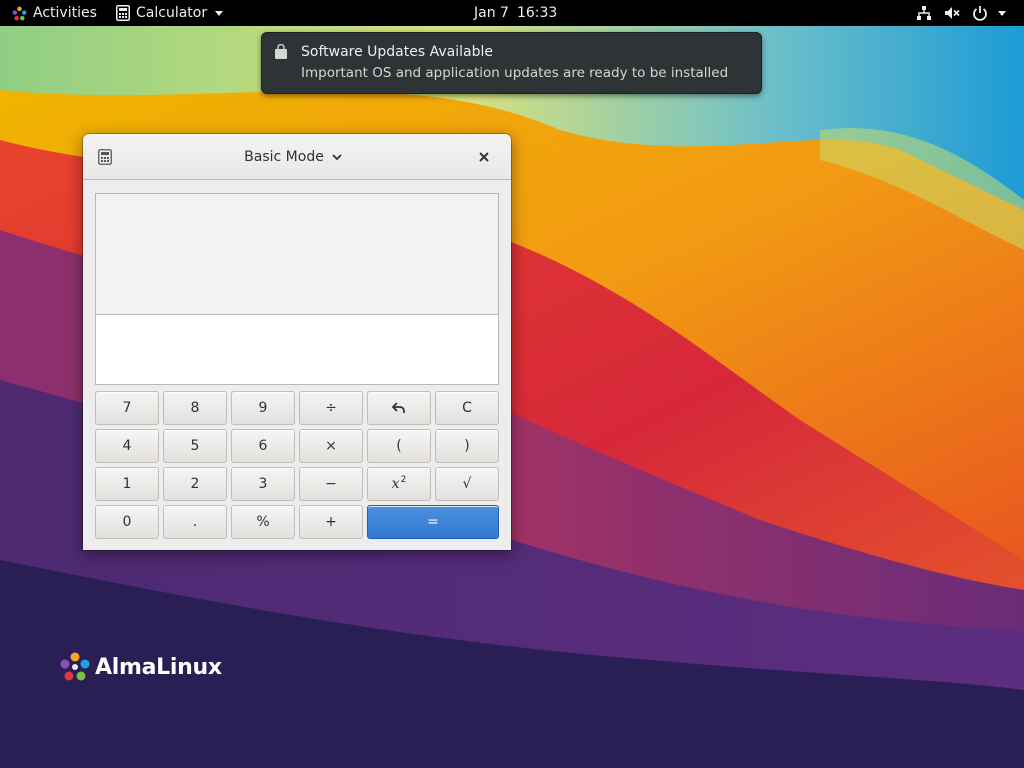 Image resolution: width=1024 pixels, height=768 pixels. I want to click on network-icon, so click(924, 13).